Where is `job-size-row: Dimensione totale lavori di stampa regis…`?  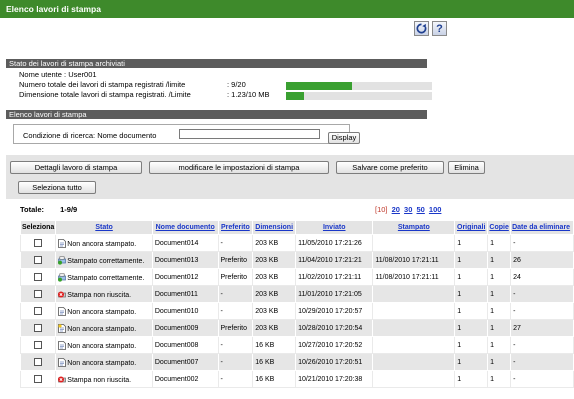 job-size-row: Dimensione totale lavori di stampa regis… is located at coordinates (144, 95).